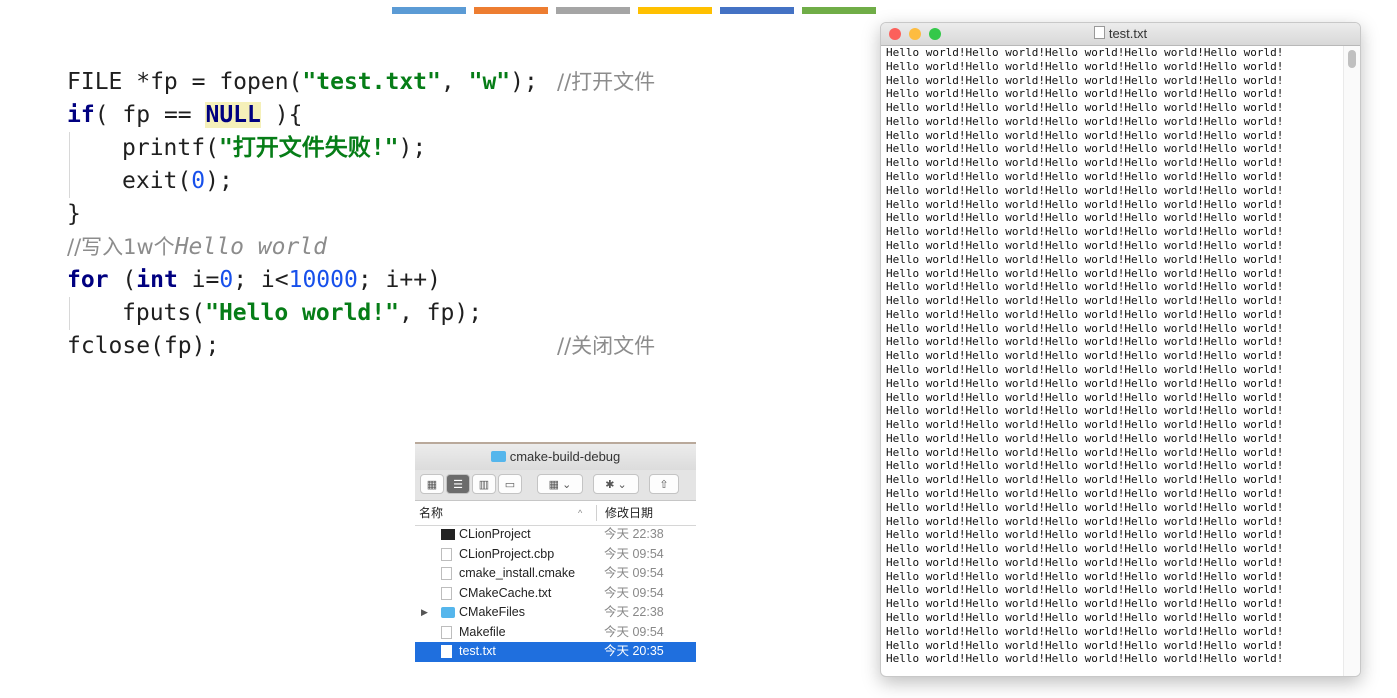 The width and height of the screenshot is (1397, 698). I want to click on code-text: ; i<, so click(261, 280).